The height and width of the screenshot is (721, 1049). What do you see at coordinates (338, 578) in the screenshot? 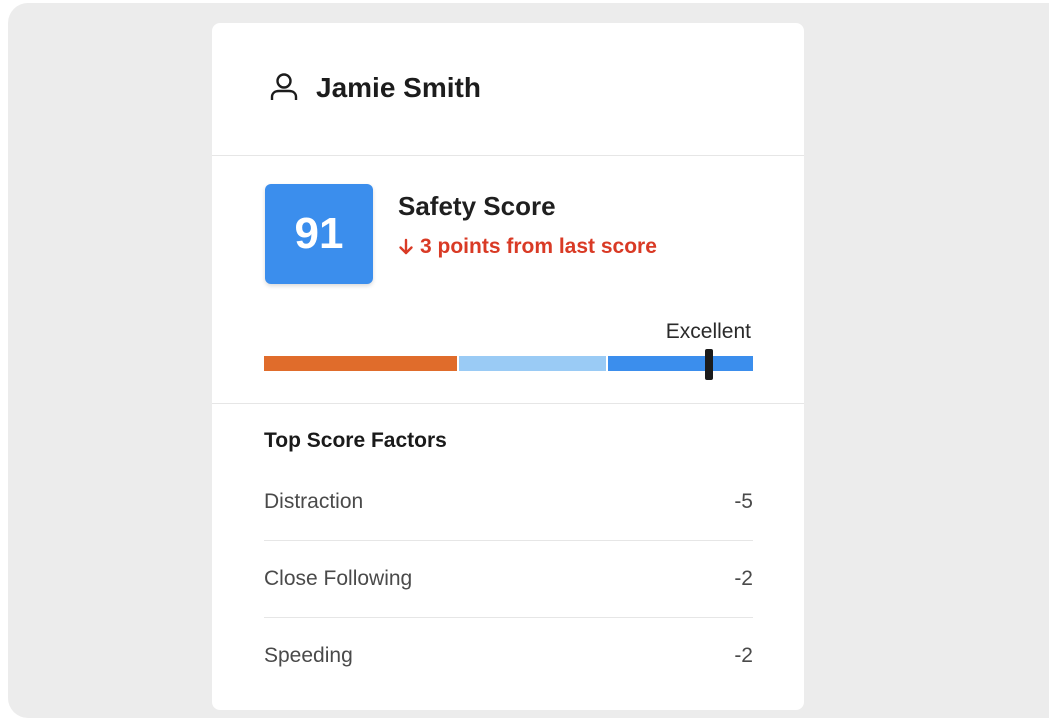
I see `factor-label: Close Following` at bounding box center [338, 578].